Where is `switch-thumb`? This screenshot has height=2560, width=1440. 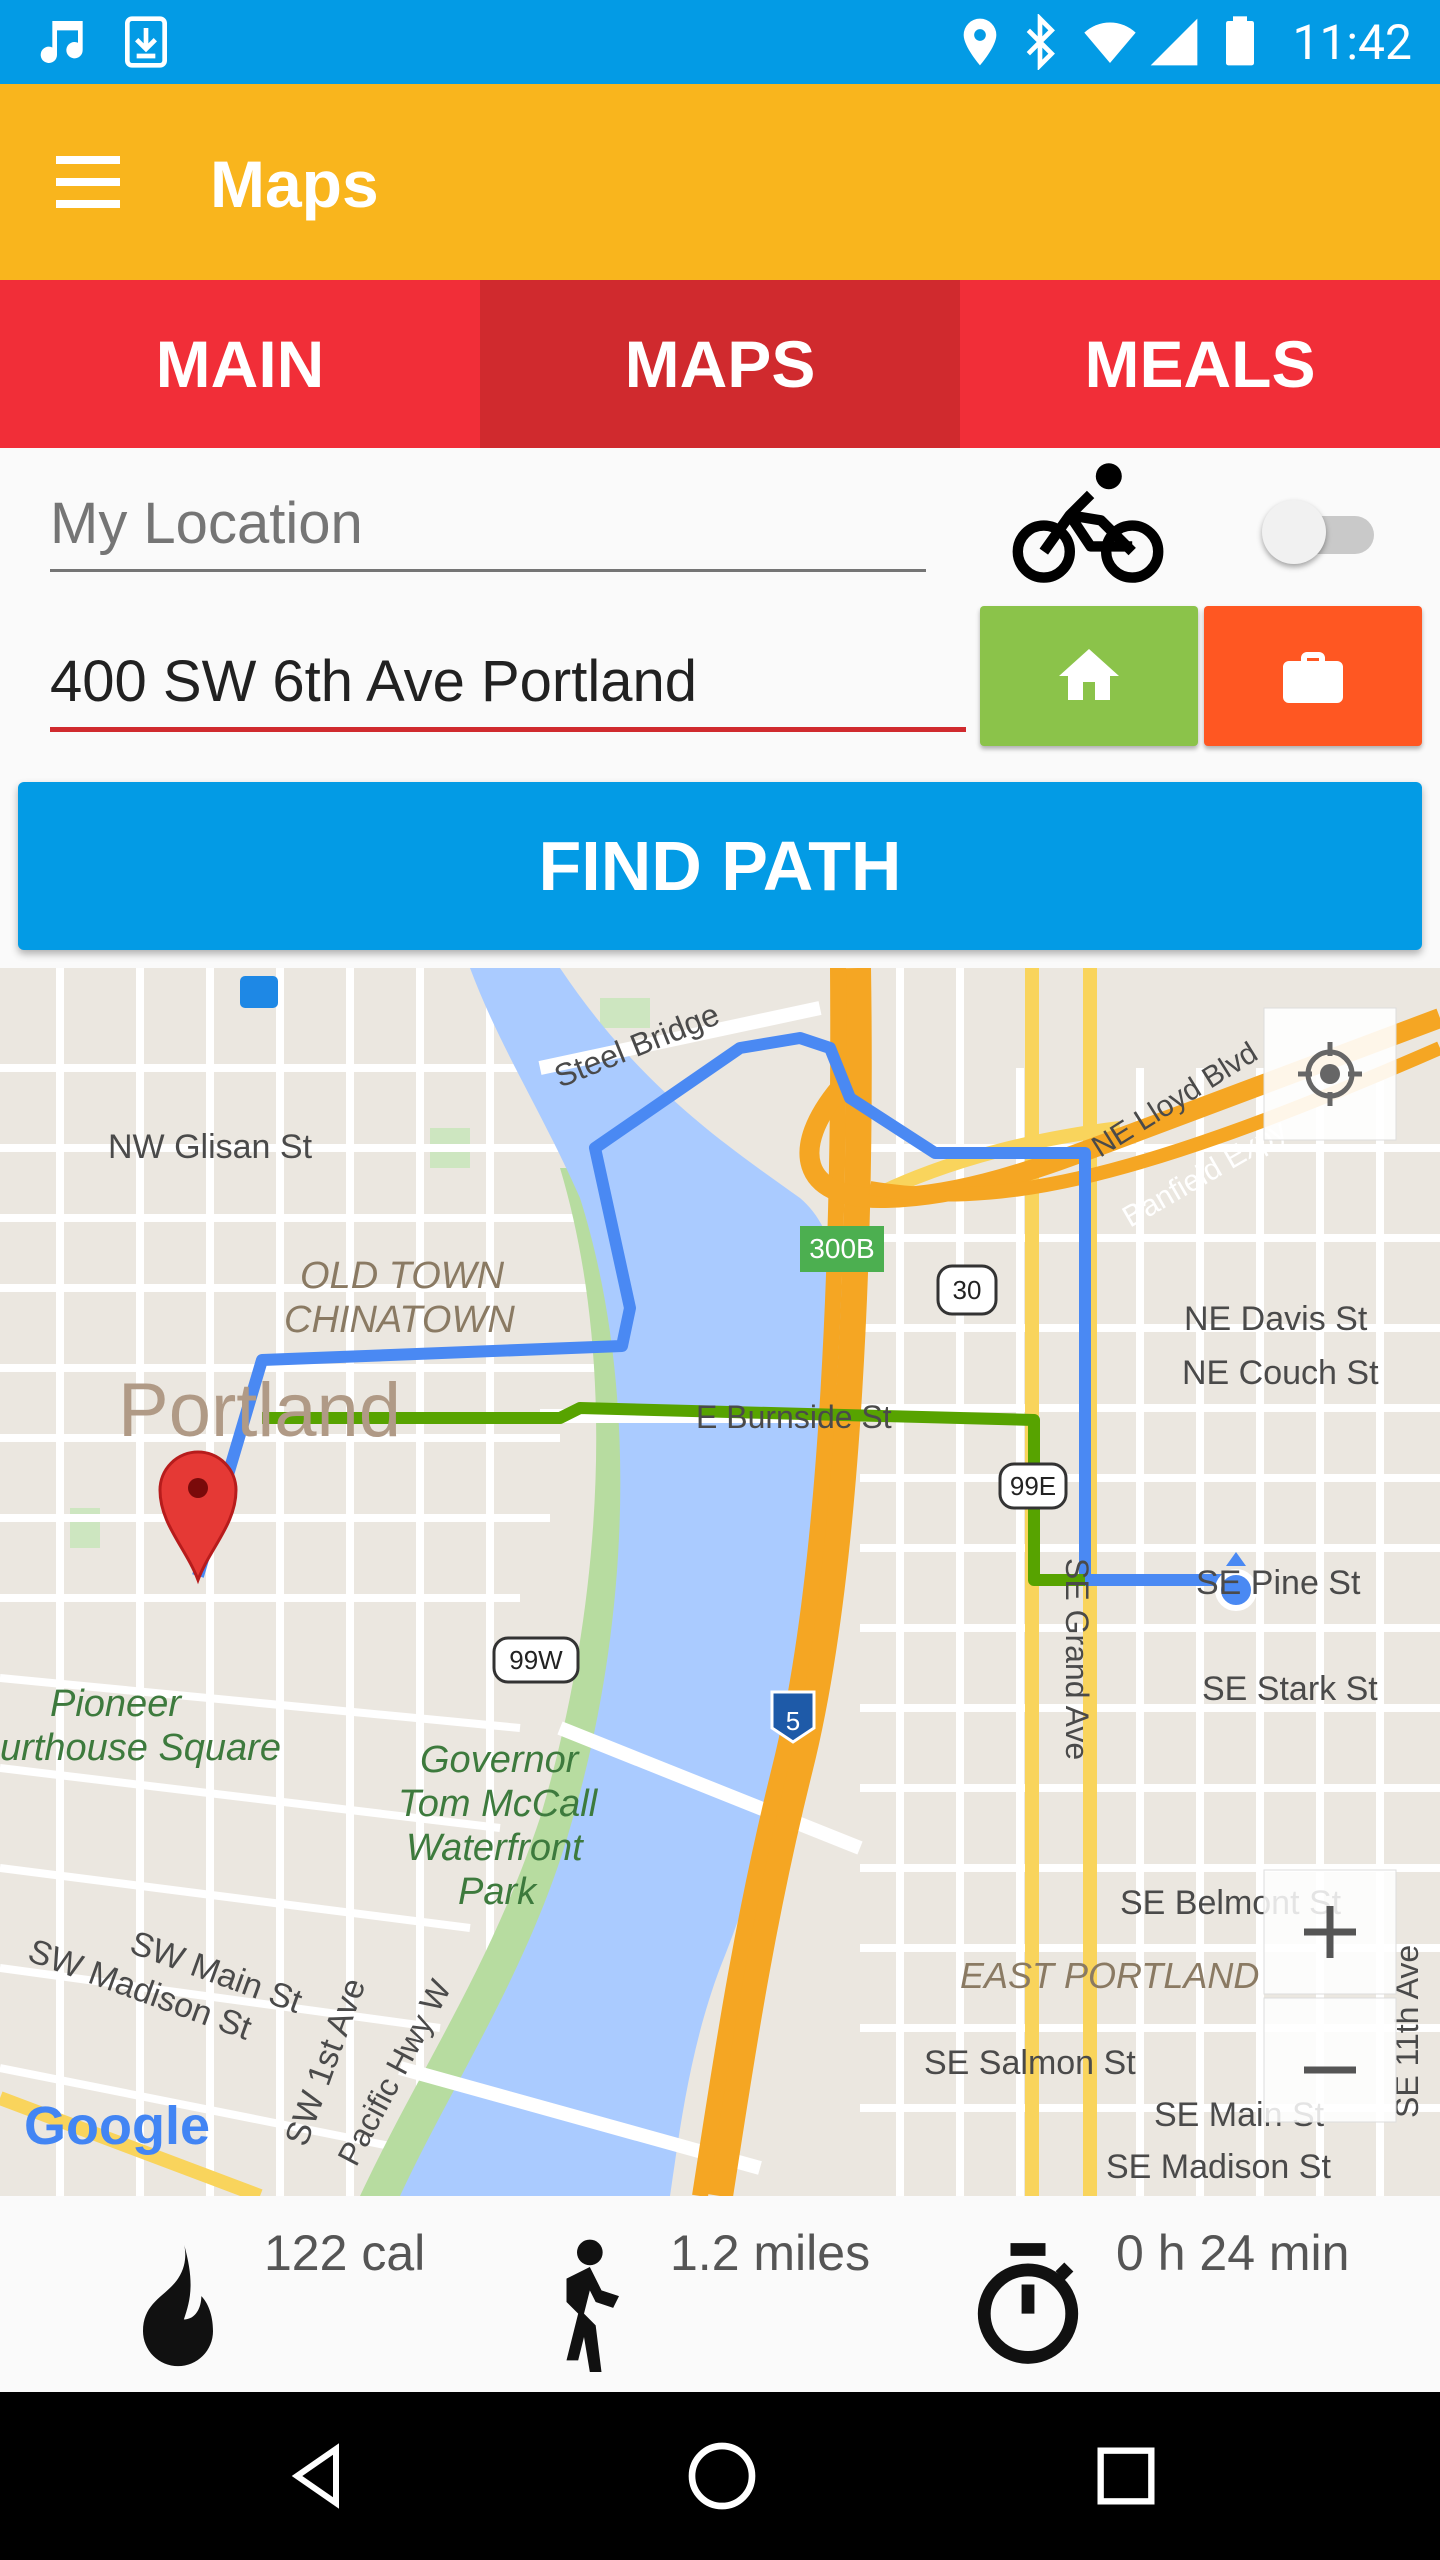 switch-thumb is located at coordinates (1294, 532).